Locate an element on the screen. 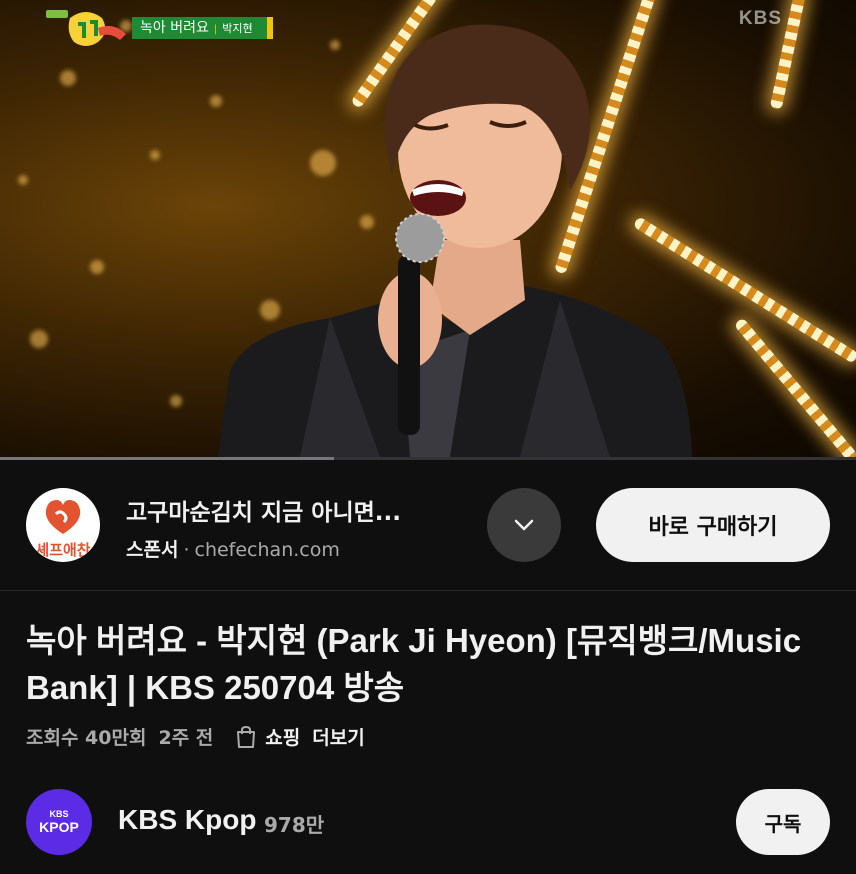 This screenshot has width=856, height=874. ad-meta: 스폰서 · chefechan.com is located at coordinates (233, 548).